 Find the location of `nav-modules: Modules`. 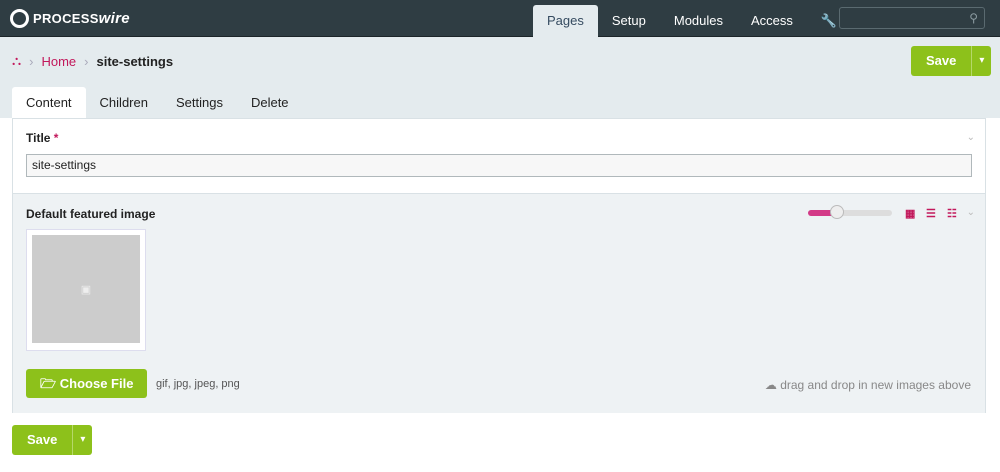

nav-modules: Modules is located at coordinates (698, 21).